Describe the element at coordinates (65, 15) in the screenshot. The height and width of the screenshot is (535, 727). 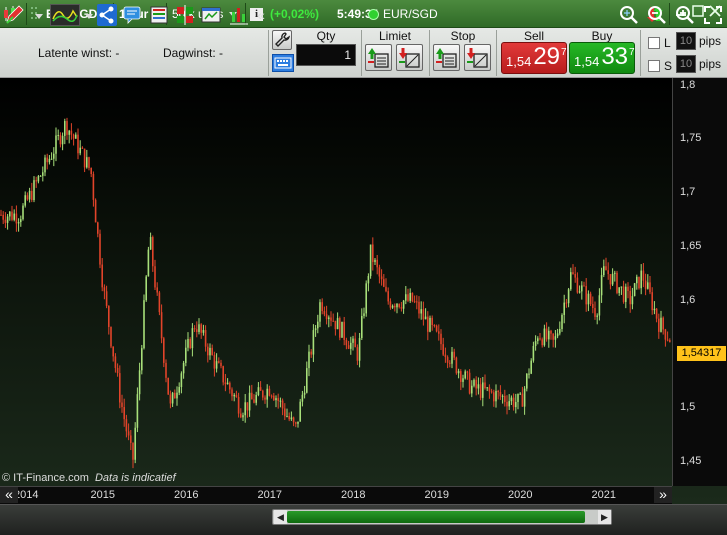
I see `indicators-icon` at that location.